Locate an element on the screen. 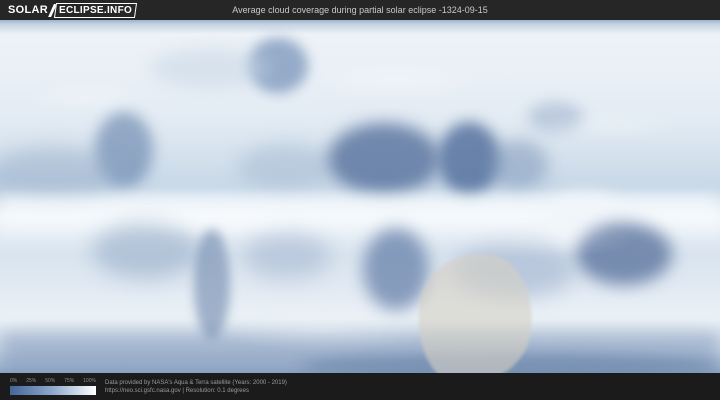 This screenshot has height=400, width=720. legend-tick: 0% is located at coordinates (14, 381).